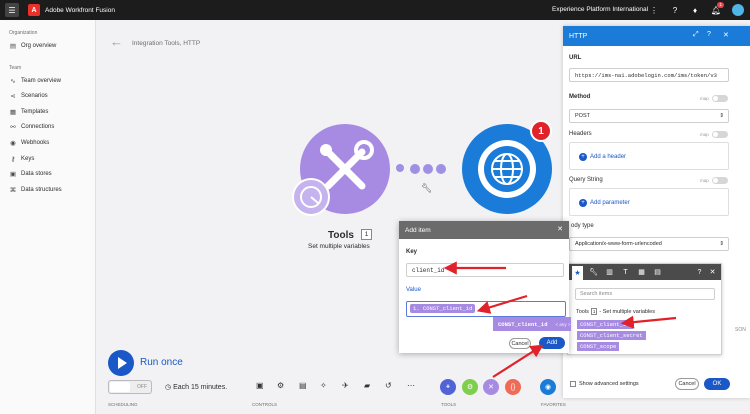  I want to click on sidebar-item-data-stores: ▣ Data stores, so click(30, 174).